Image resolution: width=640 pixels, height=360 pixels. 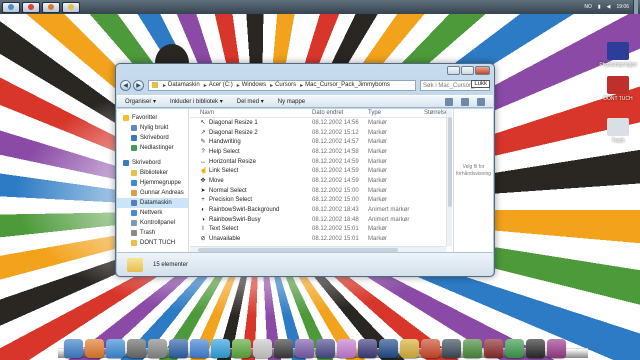 What do you see at coordinates (321, 133) in the screenshot?
I see `file-row: ↗ Diagonal Resize 2 08.12.2002 15:12 Markør` at bounding box center [321, 133].